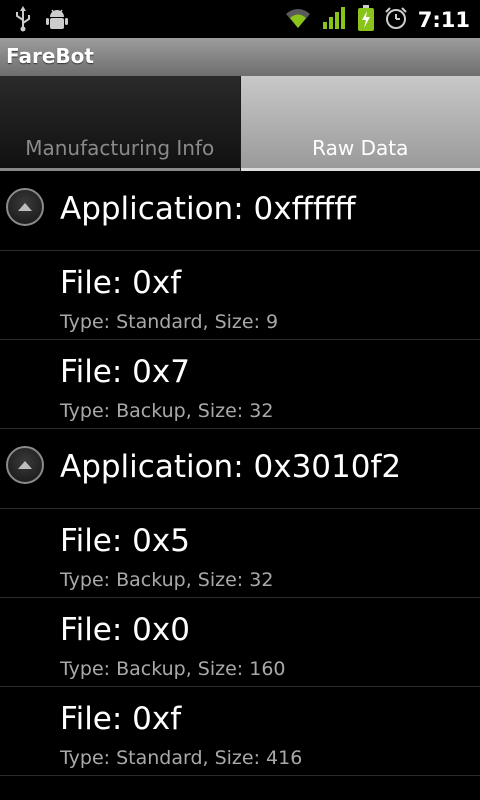  What do you see at coordinates (23, 21) in the screenshot?
I see `usb-icon` at bounding box center [23, 21].